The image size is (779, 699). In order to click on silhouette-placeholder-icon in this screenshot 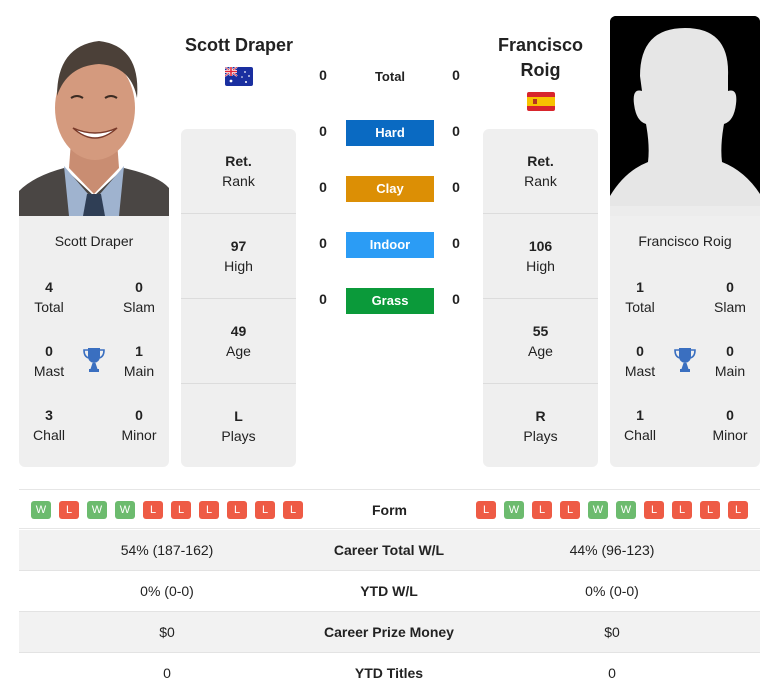, I will do `click(685, 116)`.